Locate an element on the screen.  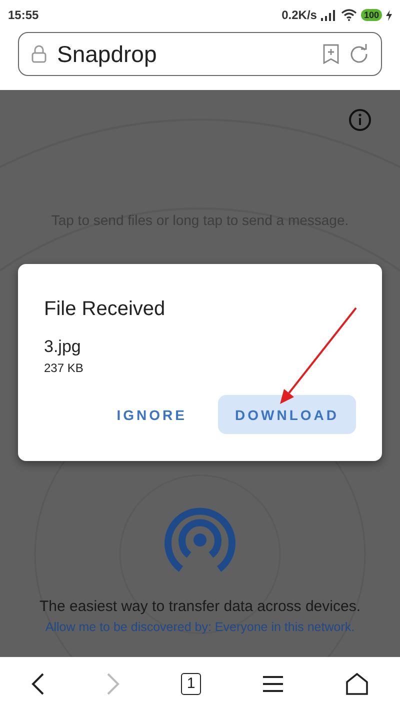
lock-icon is located at coordinates (39, 54).